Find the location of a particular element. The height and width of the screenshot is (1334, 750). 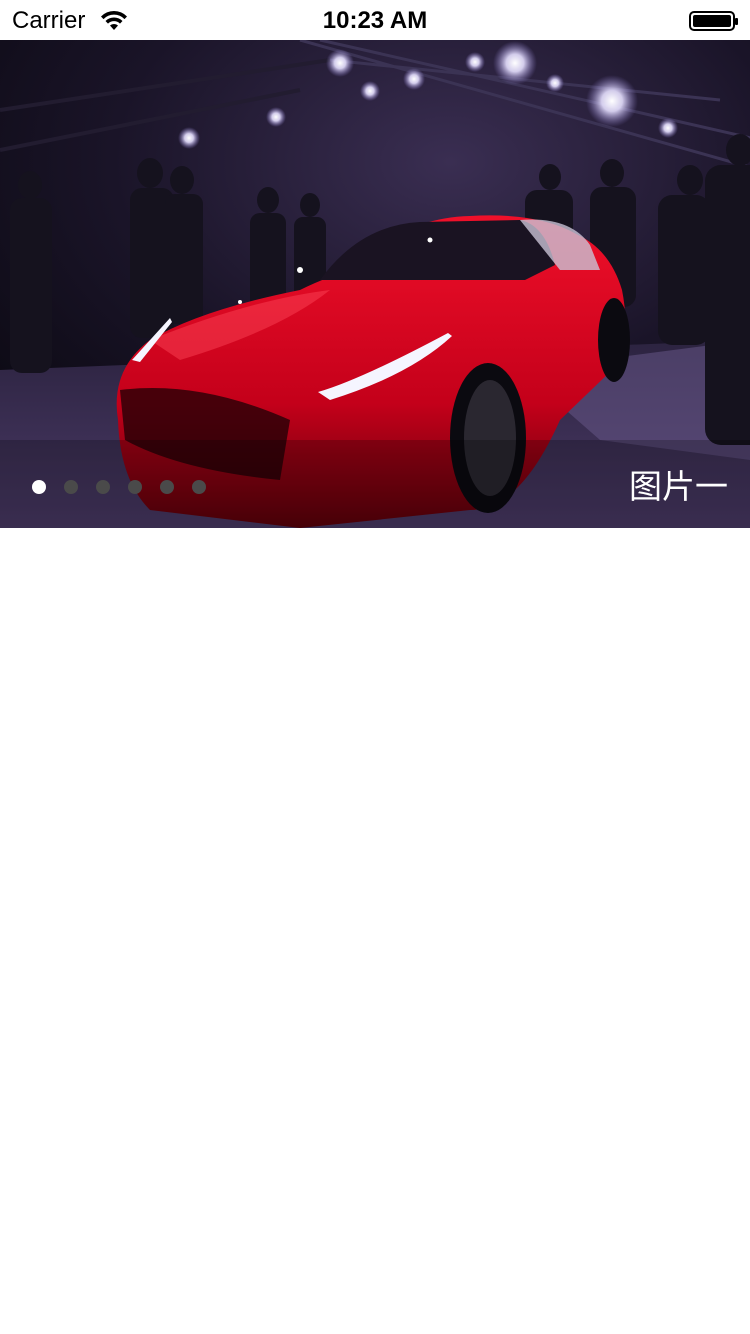

slide-caption: 图片一 is located at coordinates (678, 486).